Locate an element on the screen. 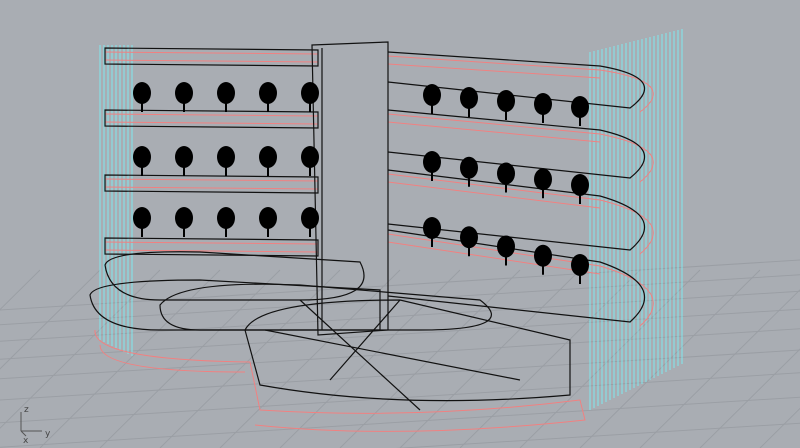  axis-label: z is located at coordinates (26, 410).